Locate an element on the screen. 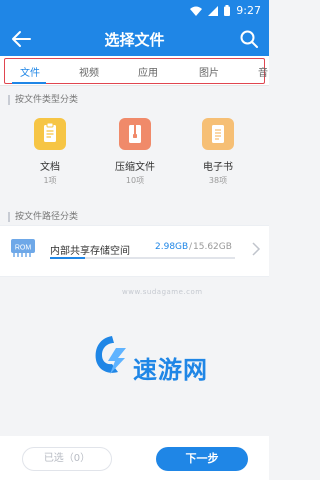 The image size is (320, 480). tab-files: 文件 is located at coordinates (30, 71).